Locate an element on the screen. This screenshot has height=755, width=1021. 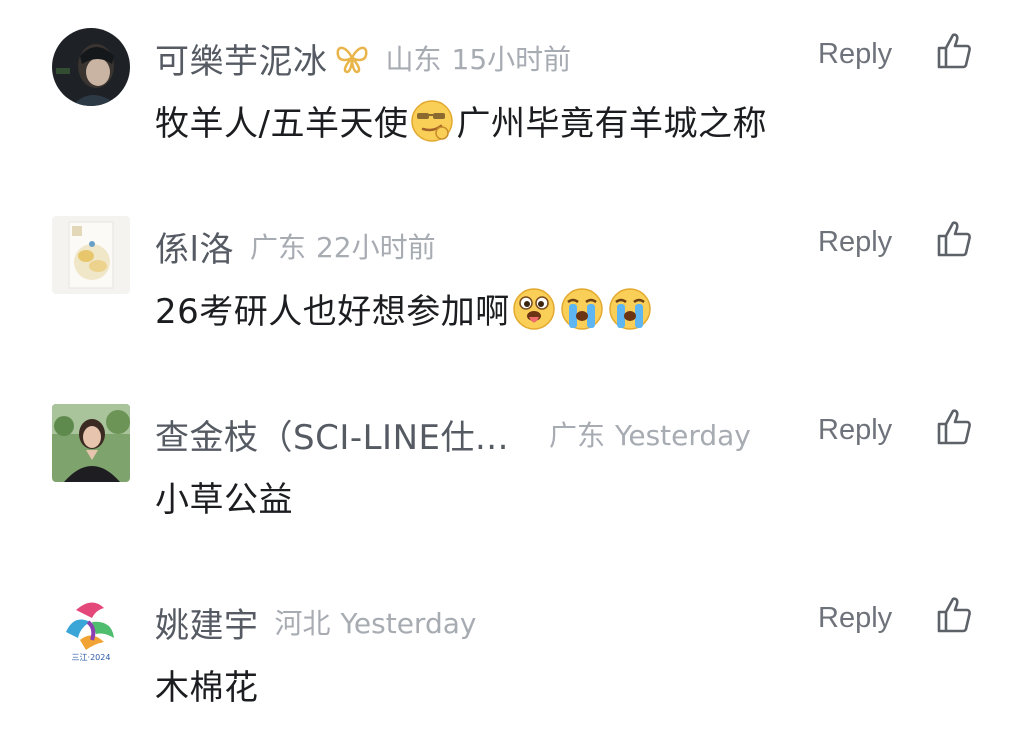
tongue-out-emoji is located at coordinates (534, 309).